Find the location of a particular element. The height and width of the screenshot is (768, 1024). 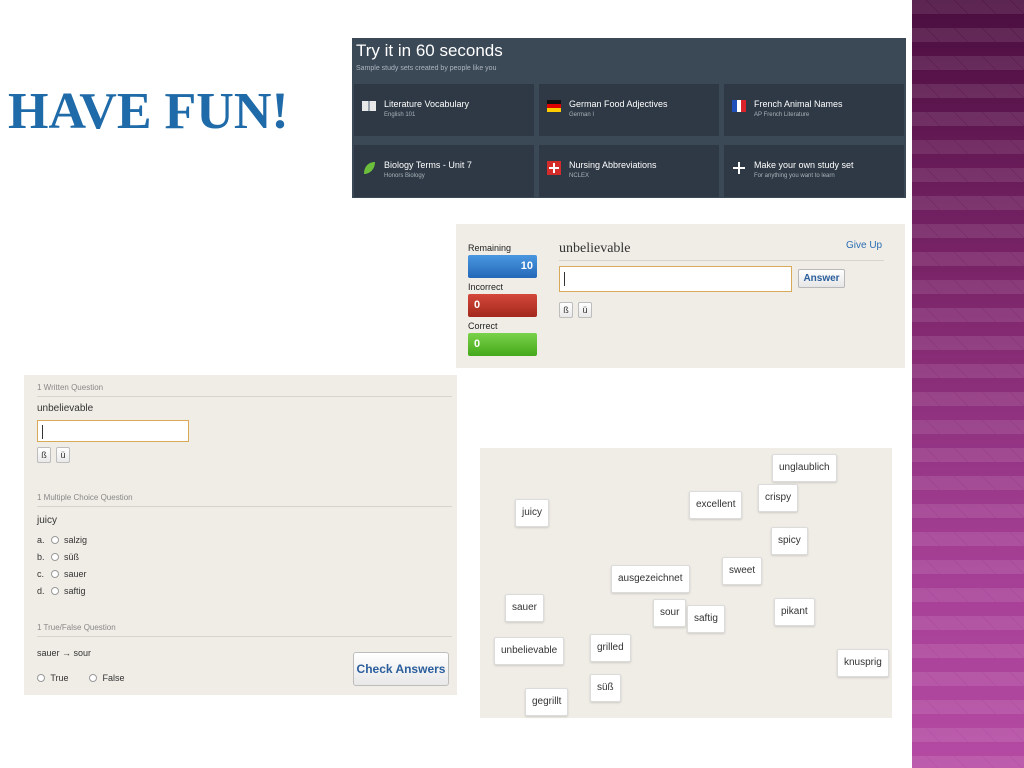

prompt-word: unbelievable is located at coordinates (595, 248).